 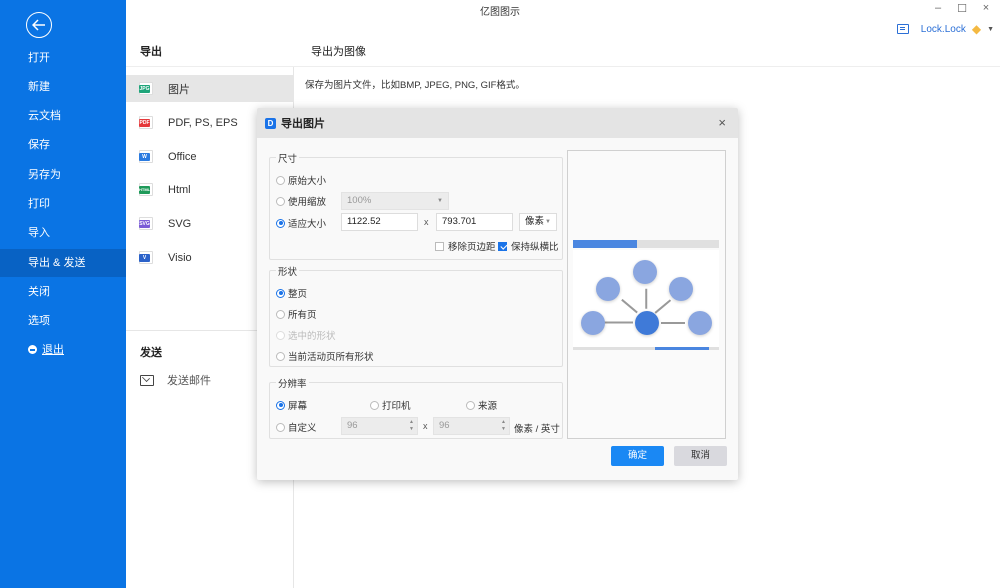 I want to click on sidebar-item-exit: 退出, so click(x=63, y=350).